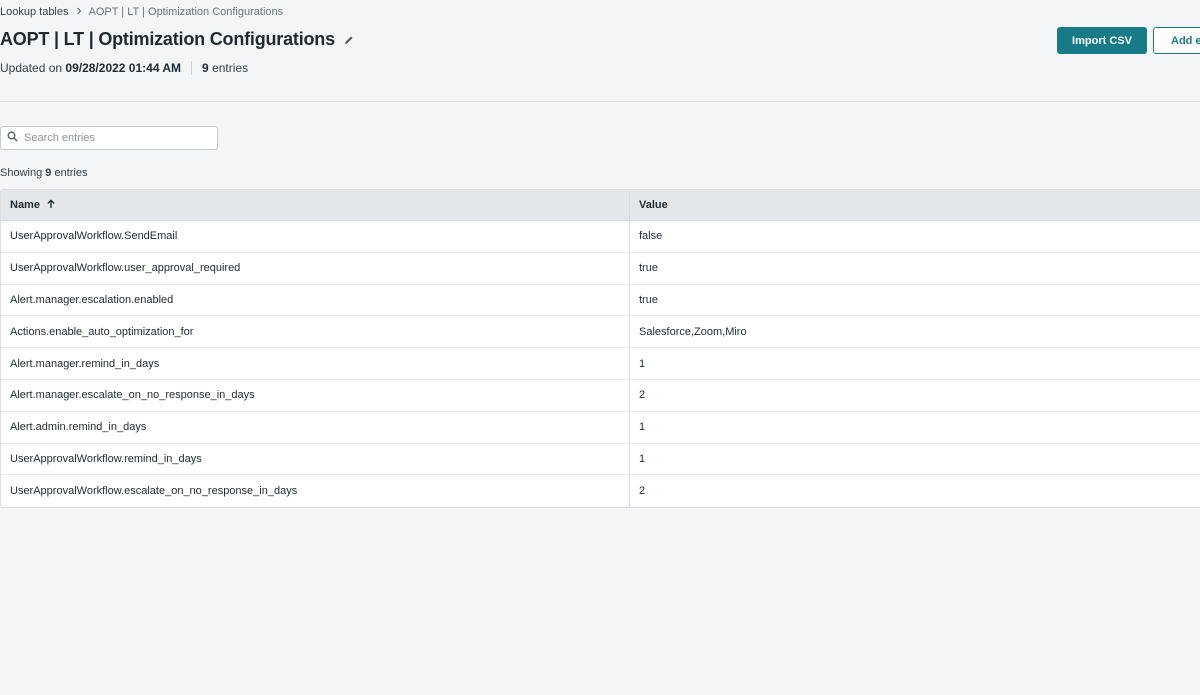  I want to click on entries-count: 9, so click(205, 68).